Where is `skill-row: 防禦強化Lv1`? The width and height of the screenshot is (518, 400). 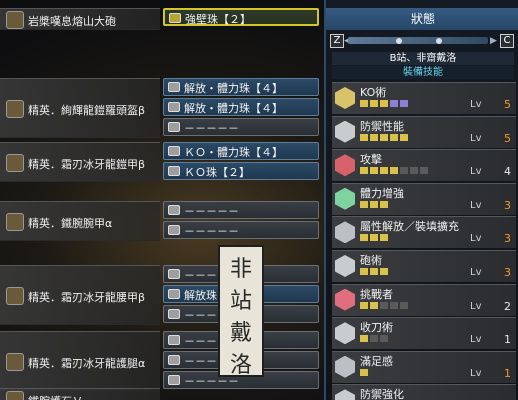 skill-row: 防禦強化Lv1 is located at coordinates (424, 392).